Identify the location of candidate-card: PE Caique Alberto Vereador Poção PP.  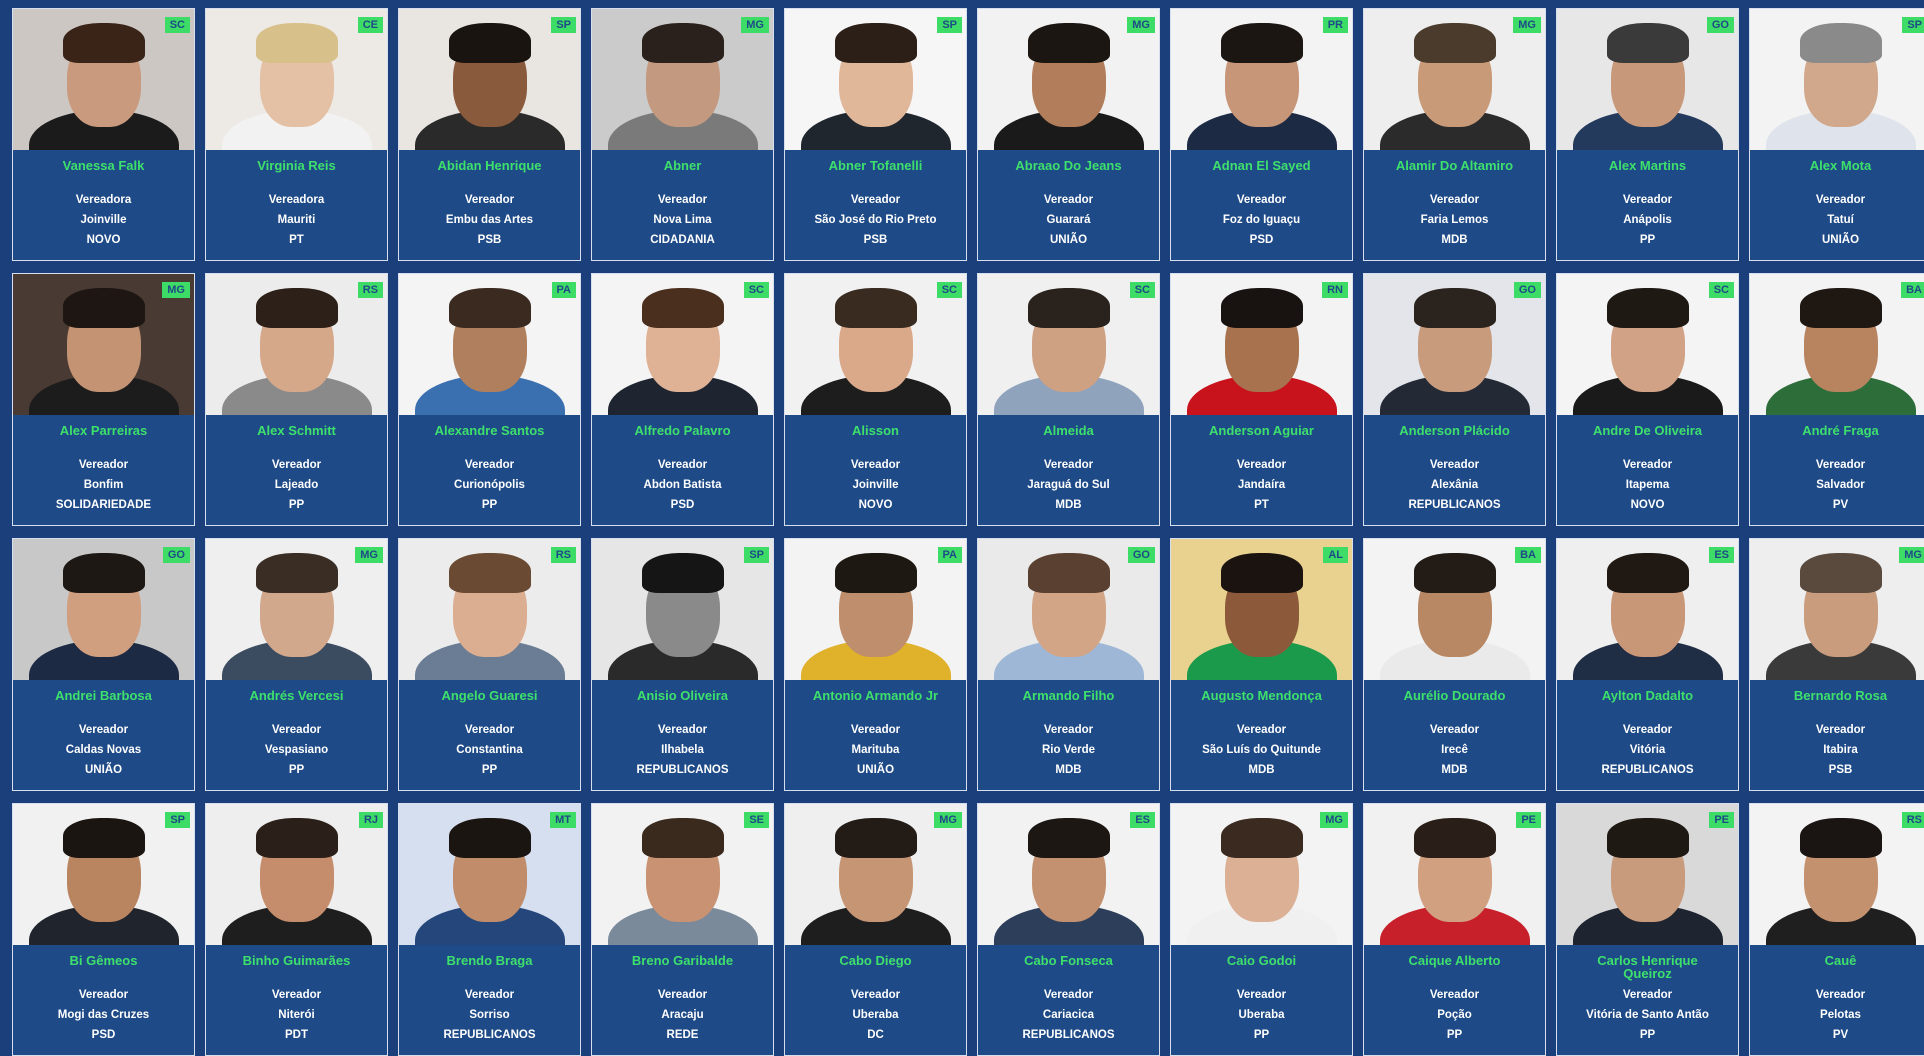
(1454, 929).